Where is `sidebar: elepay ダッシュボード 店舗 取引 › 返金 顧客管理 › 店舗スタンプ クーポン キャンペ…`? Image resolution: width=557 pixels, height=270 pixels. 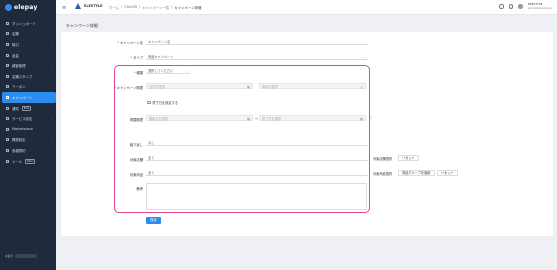
sidebar: elepay ダッシュボード 店舗 取引 › 返金 顧客管理 › 店舗スタンプ クーポン キャンペ… is located at coordinates (28, 135).